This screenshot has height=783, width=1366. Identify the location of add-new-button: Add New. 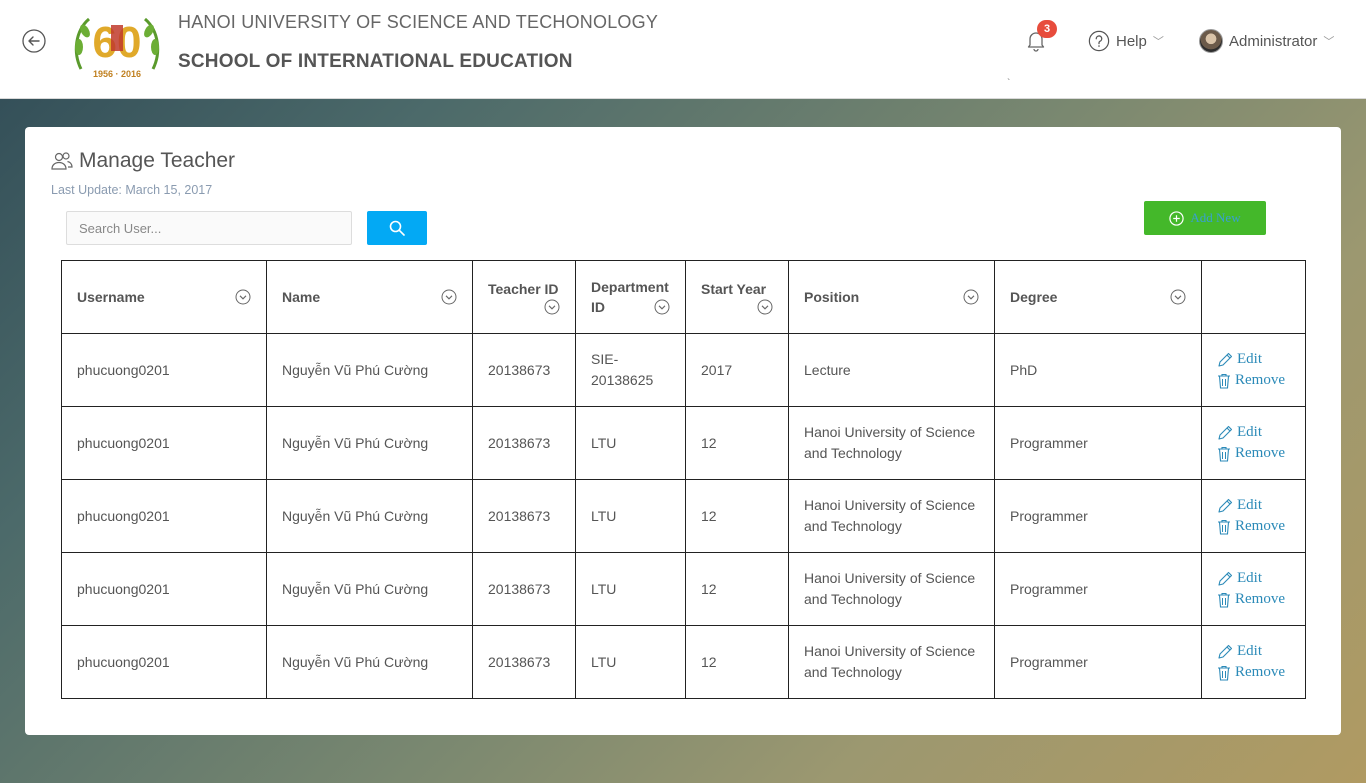
(1205, 218).